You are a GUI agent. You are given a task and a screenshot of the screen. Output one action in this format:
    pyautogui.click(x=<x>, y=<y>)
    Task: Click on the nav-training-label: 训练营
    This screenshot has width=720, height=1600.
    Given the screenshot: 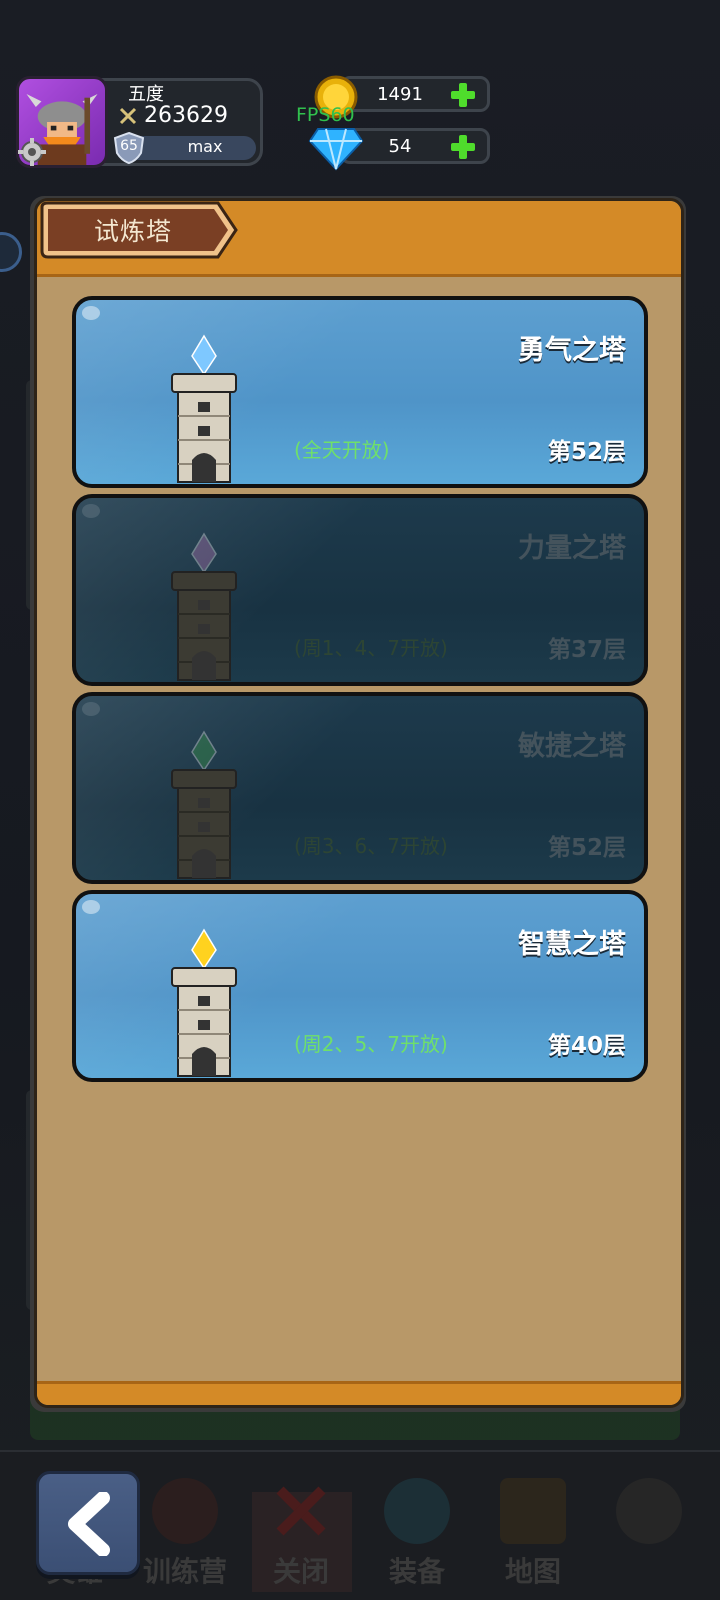 What is the action you would take?
    pyautogui.click(x=184, y=1571)
    